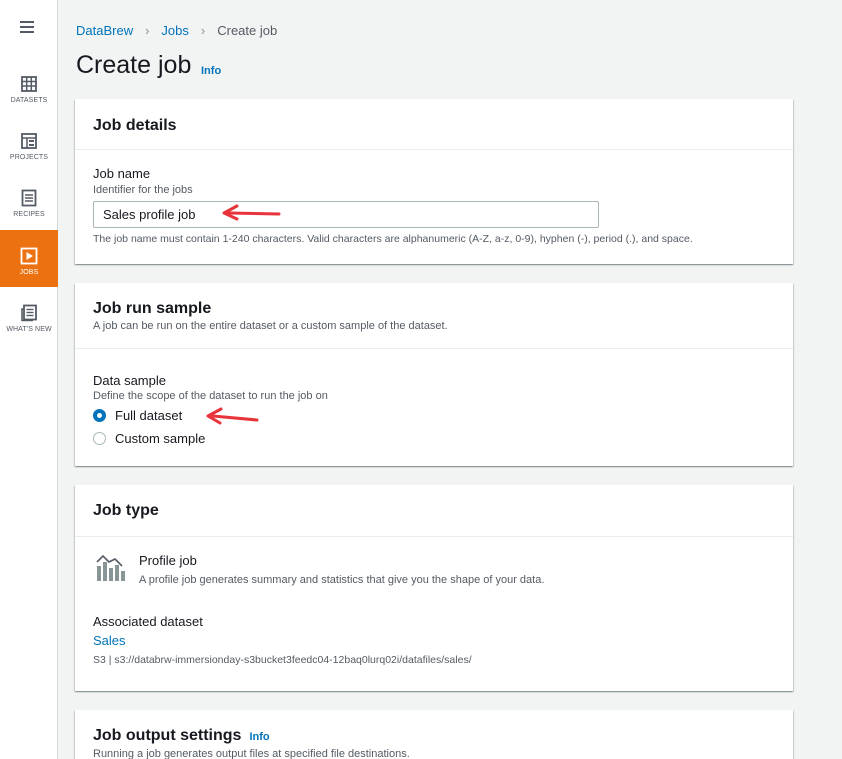  I want to click on panel-title: Job details, so click(135, 125).